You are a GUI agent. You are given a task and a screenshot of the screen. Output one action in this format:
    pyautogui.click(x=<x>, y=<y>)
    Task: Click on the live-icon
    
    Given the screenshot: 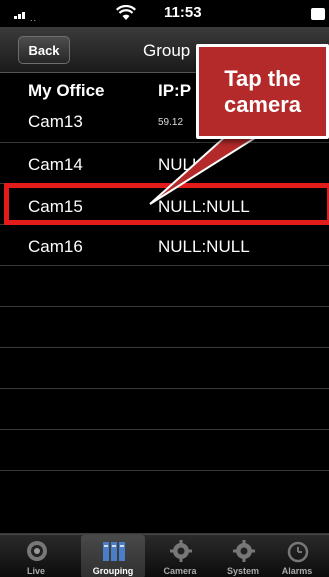 What is the action you would take?
    pyautogui.click(x=37, y=551)
    